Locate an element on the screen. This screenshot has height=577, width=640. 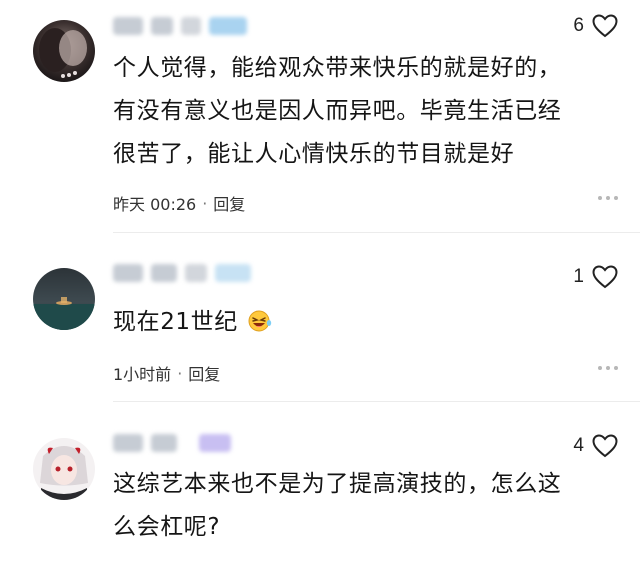
comment-meta: 1小时前 · 回复 is located at coordinates (166, 373).